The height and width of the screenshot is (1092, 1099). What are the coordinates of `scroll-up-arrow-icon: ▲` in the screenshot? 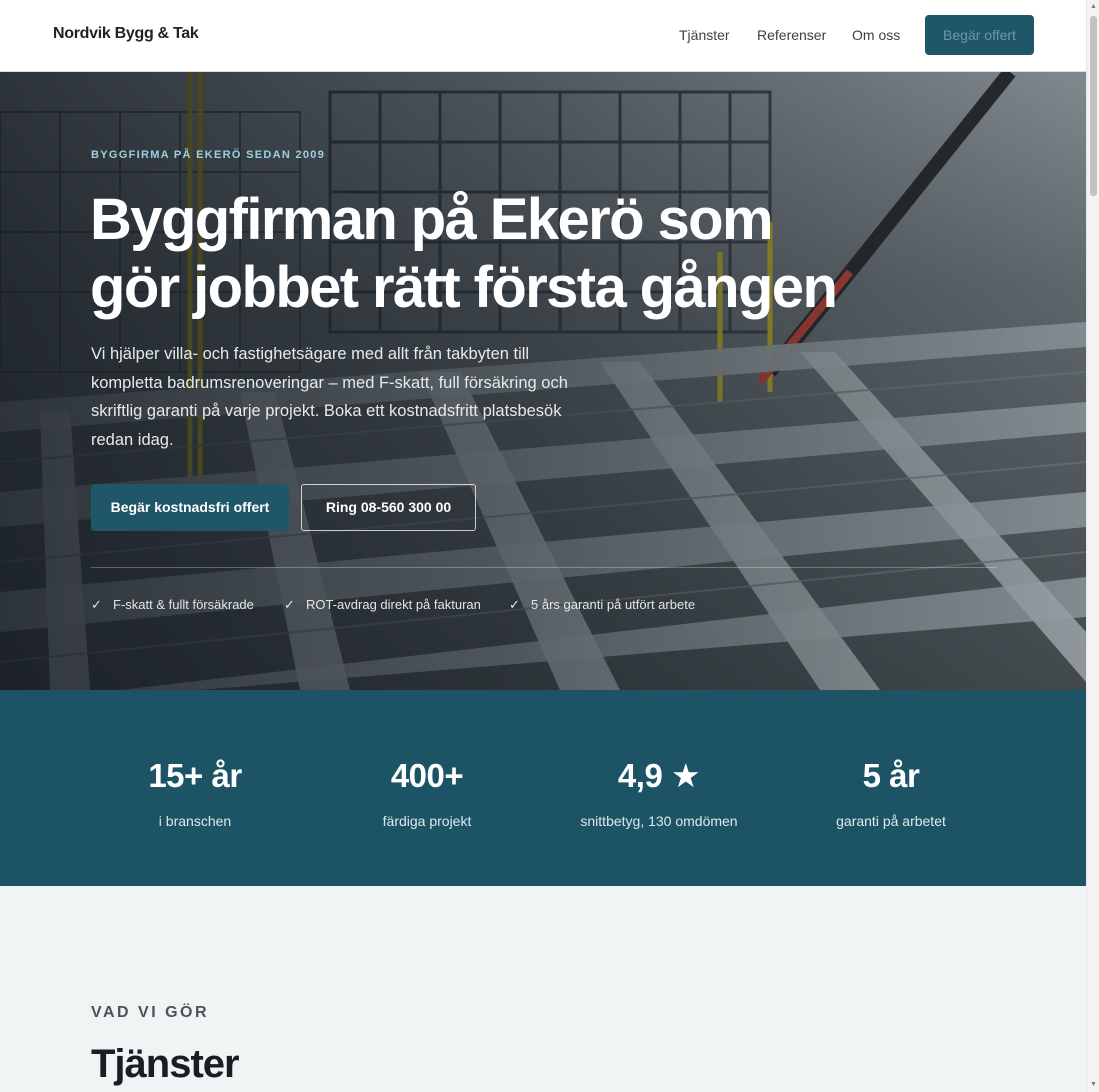 It's located at (1093, 7).